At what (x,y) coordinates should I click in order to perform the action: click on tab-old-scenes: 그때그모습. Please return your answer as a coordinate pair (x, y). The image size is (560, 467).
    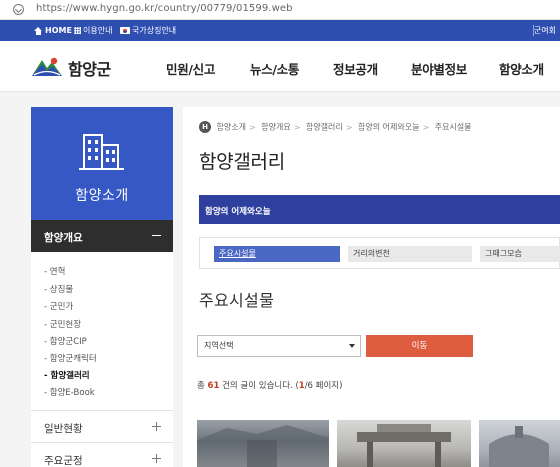
    Looking at the image, I should click on (520, 254).